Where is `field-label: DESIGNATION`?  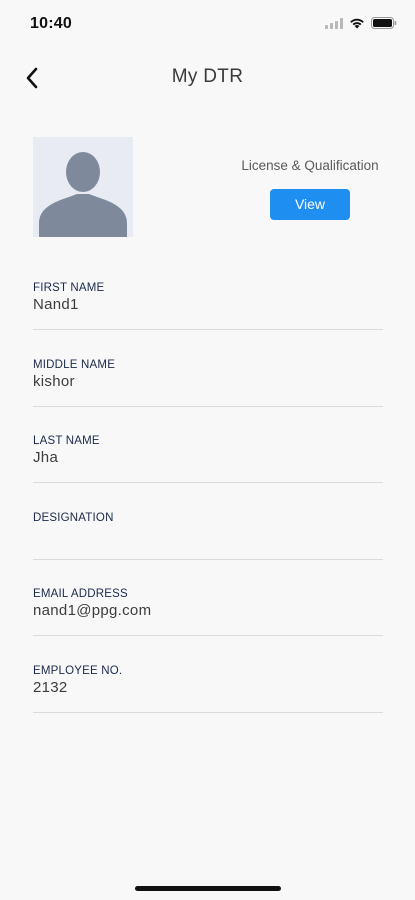 field-label: DESIGNATION is located at coordinates (73, 517).